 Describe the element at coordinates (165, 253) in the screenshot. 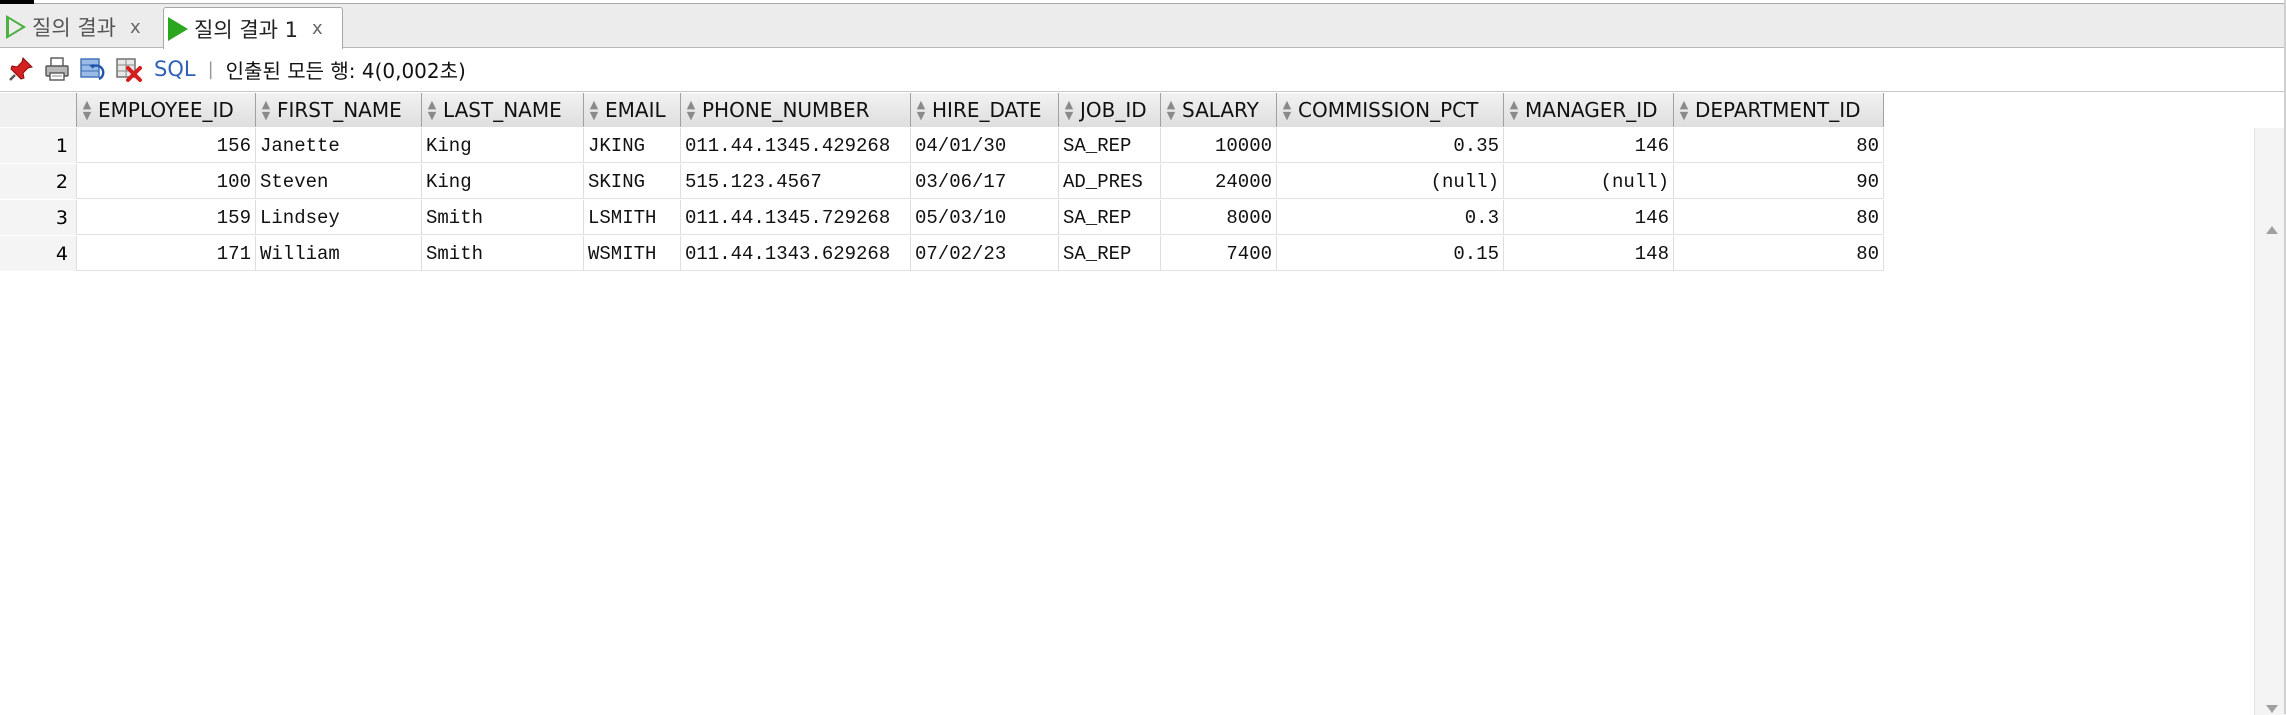

I see `cell-employee-id: 171` at that location.